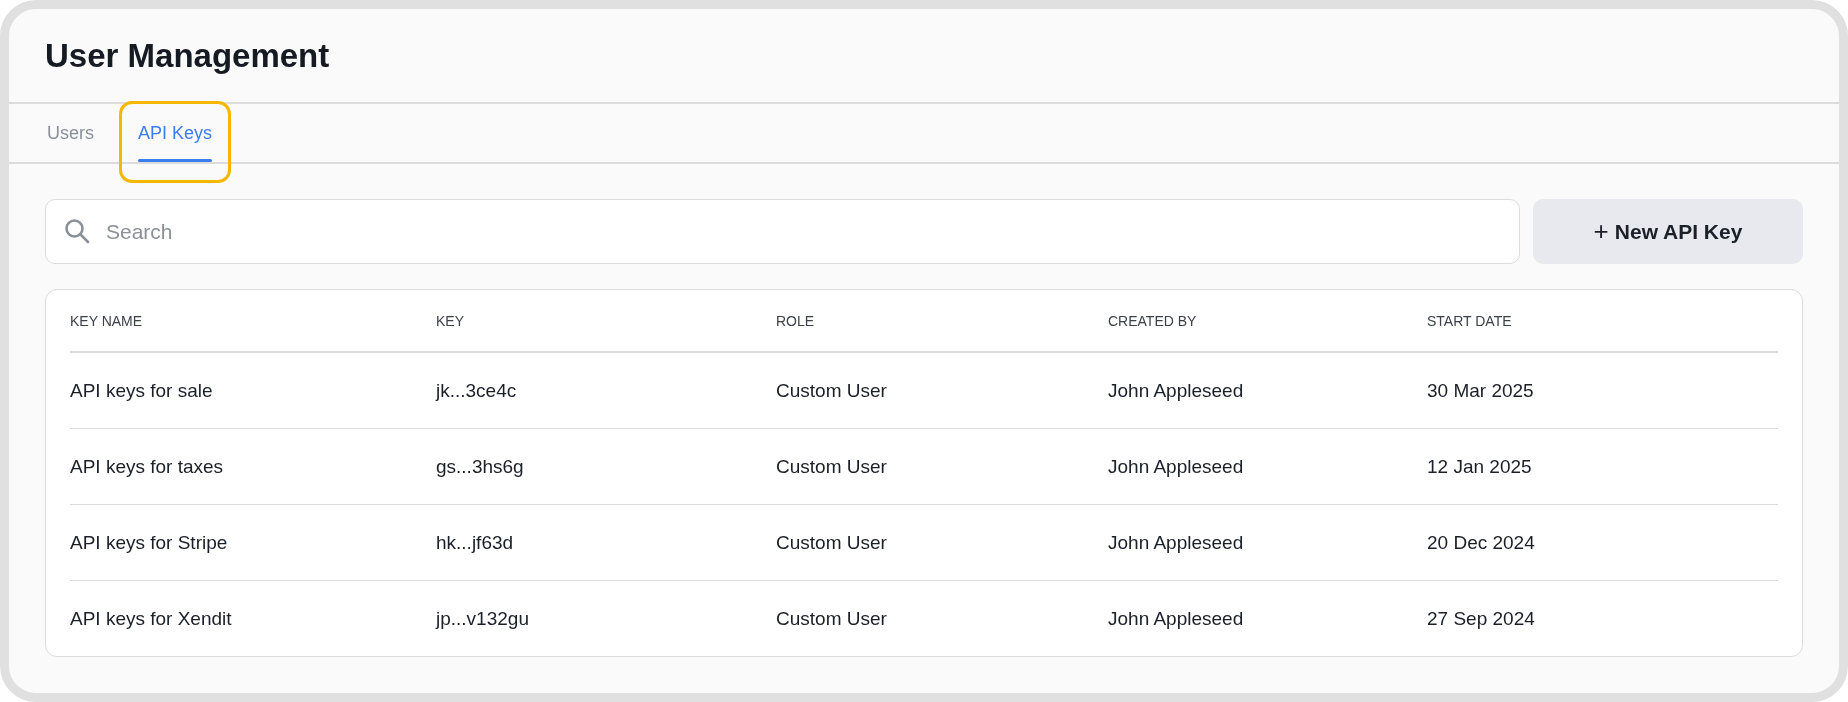 This screenshot has width=1848, height=702. I want to click on table-cell-text: API keys for Stripe, so click(149, 542).